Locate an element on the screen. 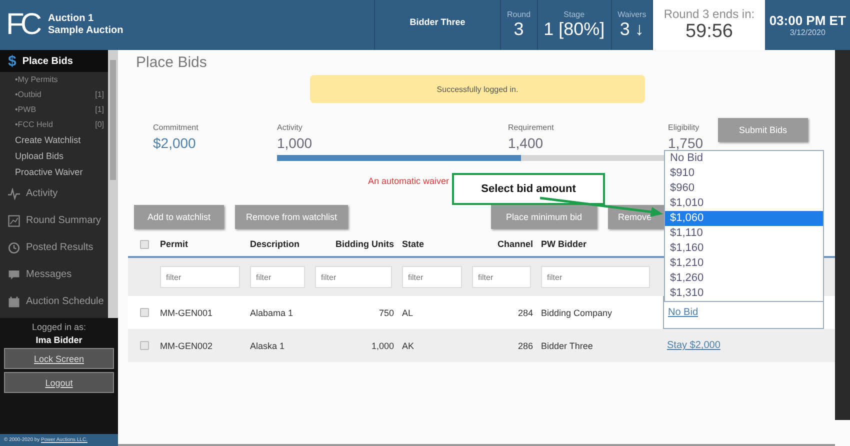 The width and height of the screenshot is (850, 446). table-cell-text: 750 is located at coordinates (386, 313).